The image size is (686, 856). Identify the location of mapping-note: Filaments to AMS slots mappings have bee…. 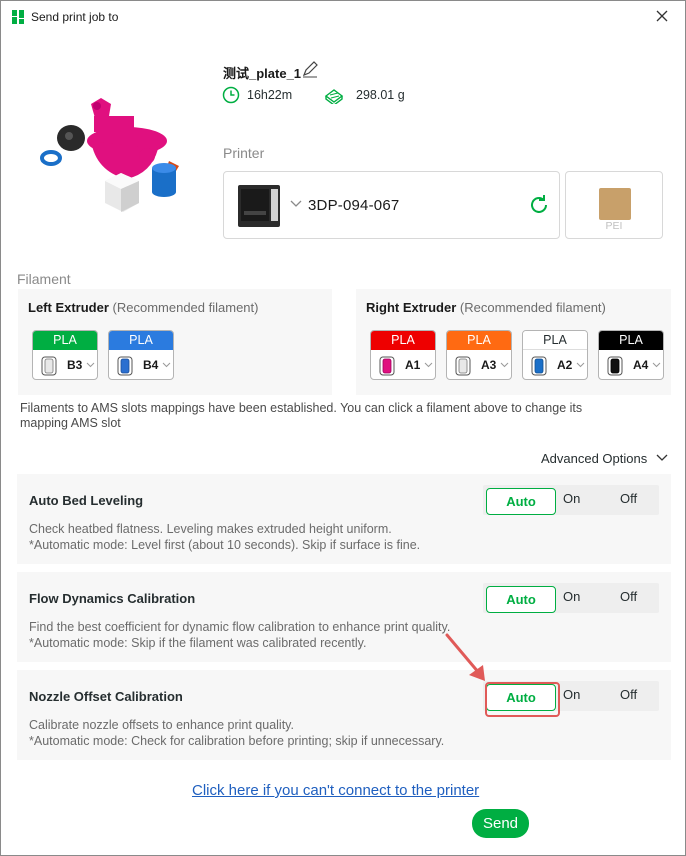
(301, 415).